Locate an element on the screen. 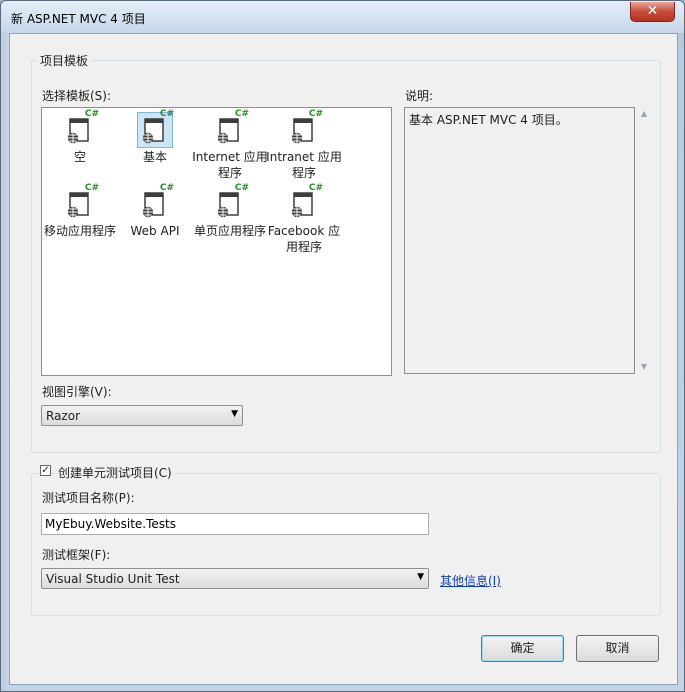 The image size is (685, 692). create-unit-test-checkbox: ✓ is located at coordinates (45, 470).